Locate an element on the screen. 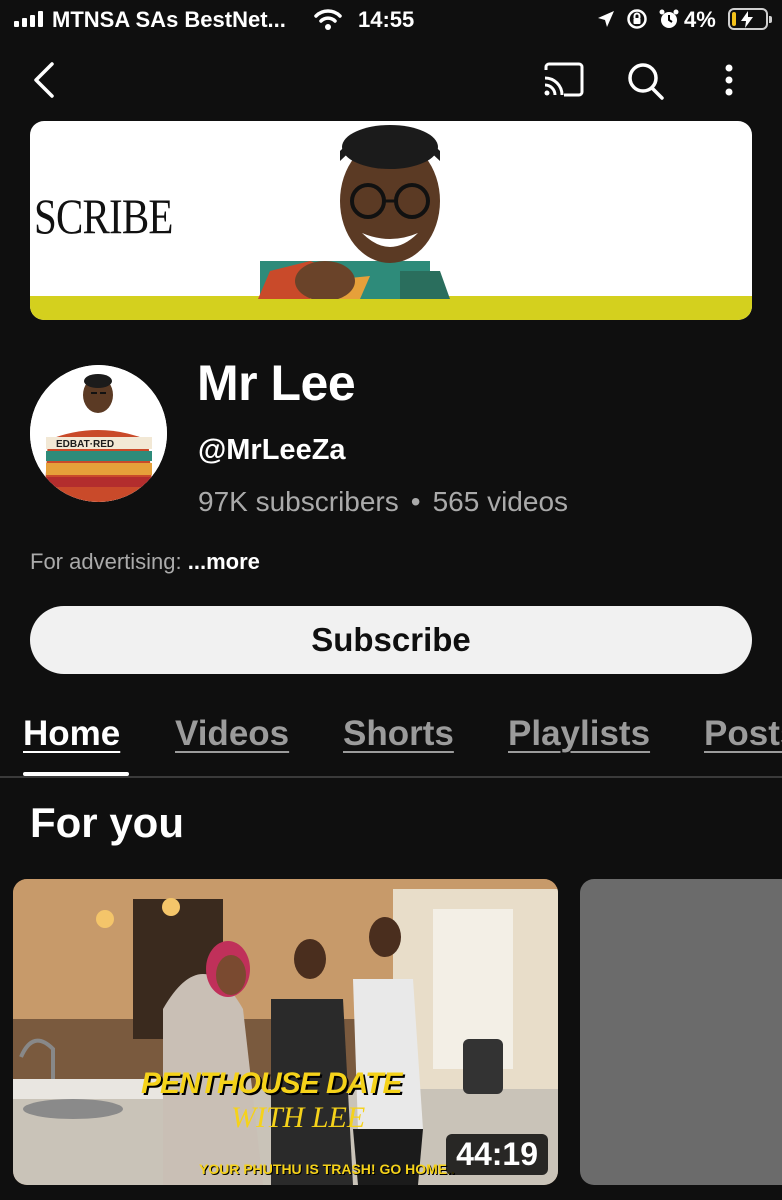  status-bar: MTNSA SAs BestNet... 14:55 4% is located at coordinates (391, 20).